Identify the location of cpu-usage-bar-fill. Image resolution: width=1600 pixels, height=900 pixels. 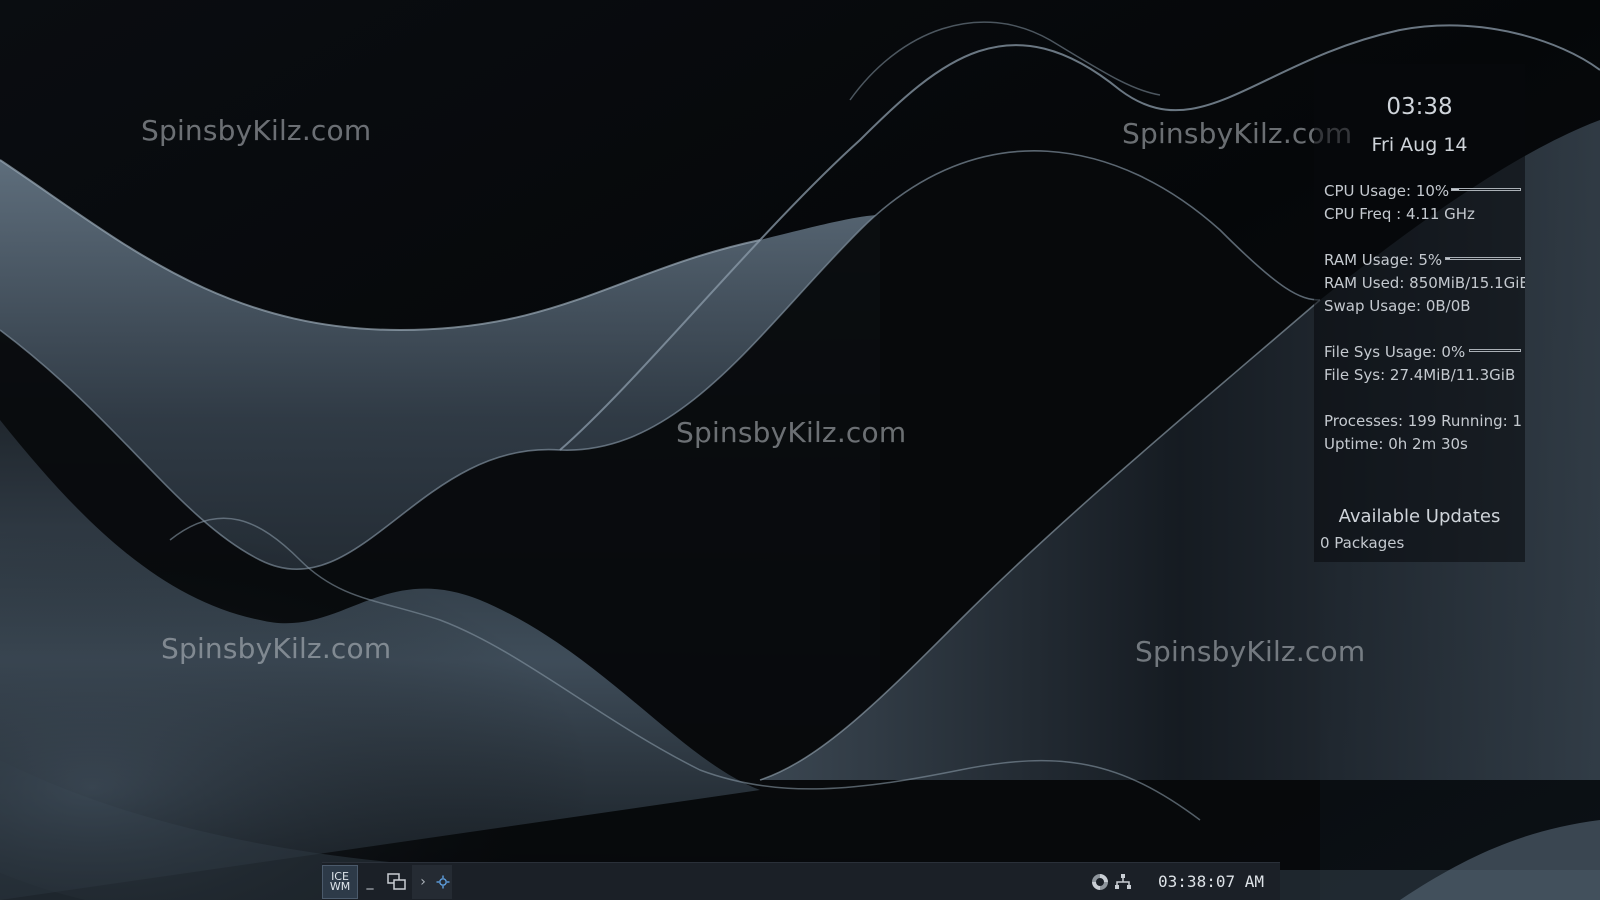
(1455, 189).